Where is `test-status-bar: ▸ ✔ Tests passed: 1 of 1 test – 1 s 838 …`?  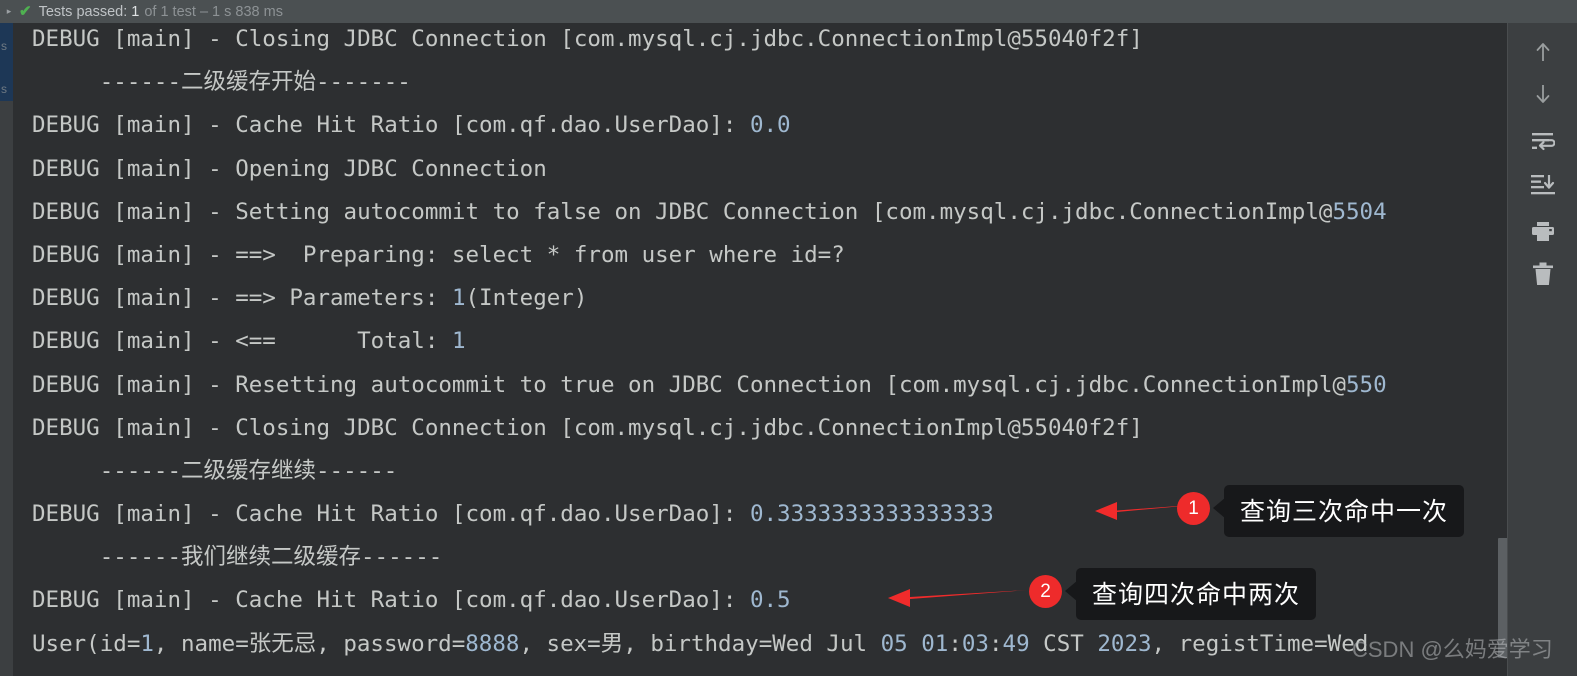 test-status-bar: ▸ ✔ Tests passed: 1 of 1 test – 1 s 838 … is located at coordinates (788, 11).